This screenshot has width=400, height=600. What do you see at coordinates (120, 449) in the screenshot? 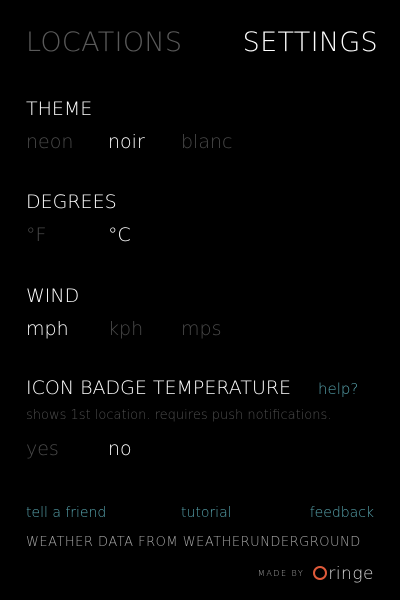
I see `badge-option-no: no` at bounding box center [120, 449].